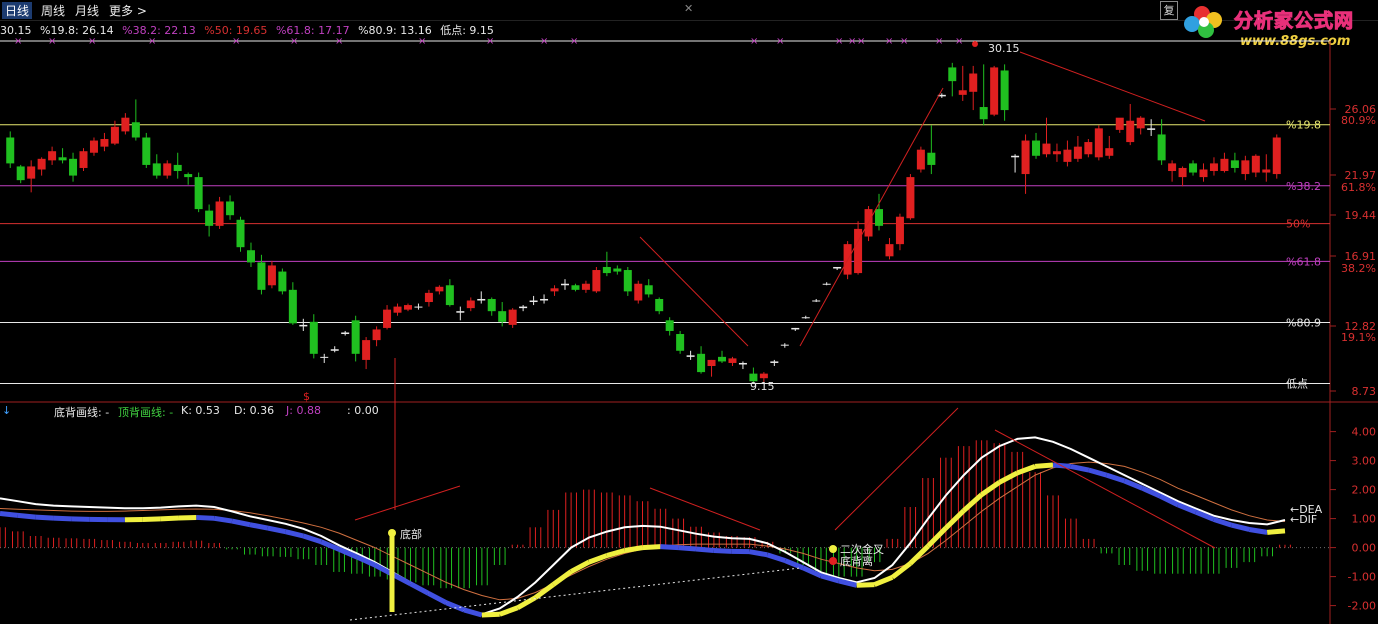  I want to click on divergence-line, so click(575, 594).